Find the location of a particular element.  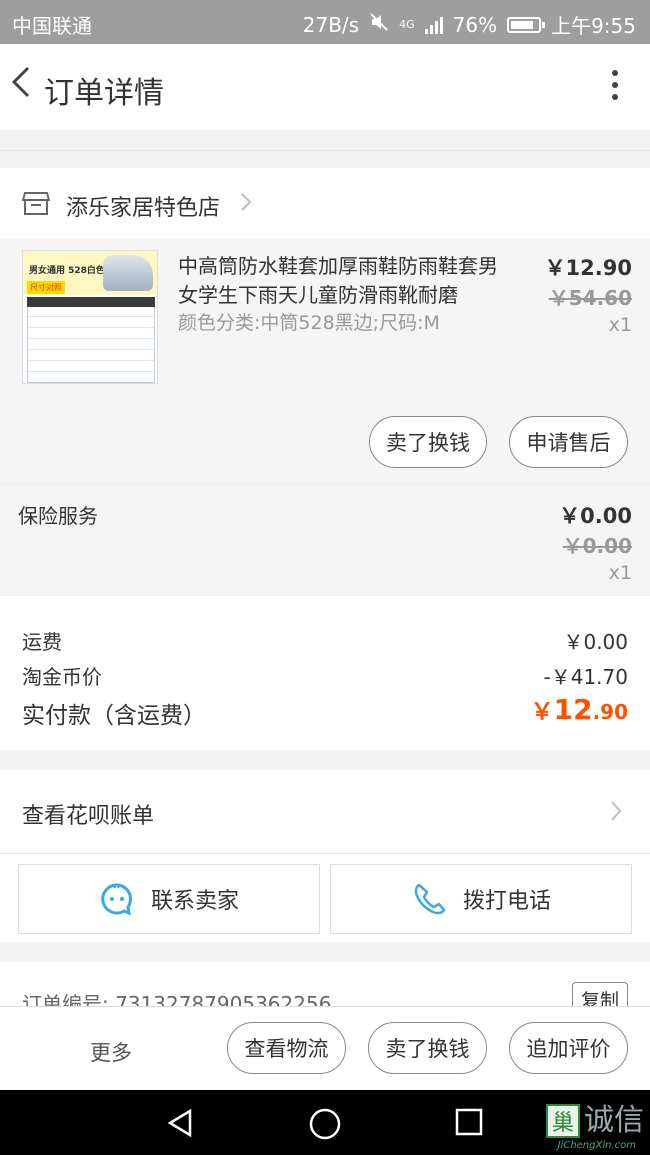

carrier-name: 中国联通 is located at coordinates (52, 26).